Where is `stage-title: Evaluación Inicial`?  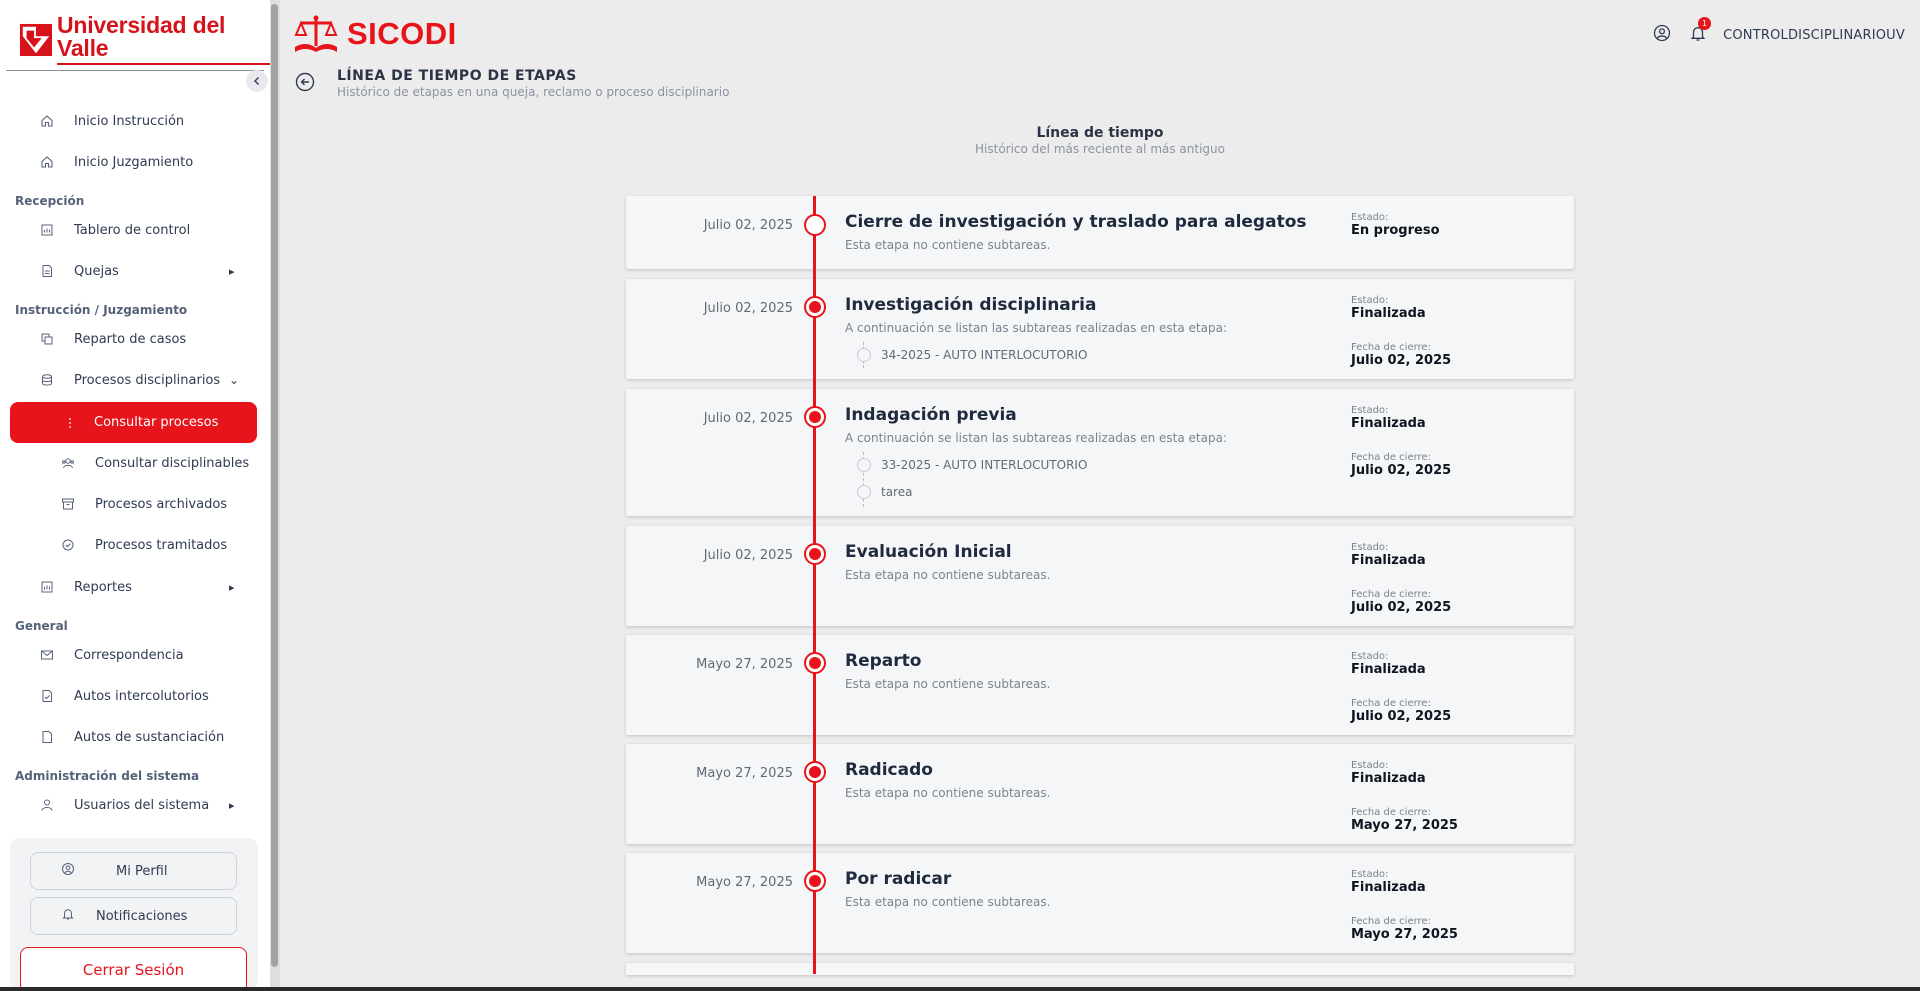 stage-title: Evaluación Inicial is located at coordinates (928, 552).